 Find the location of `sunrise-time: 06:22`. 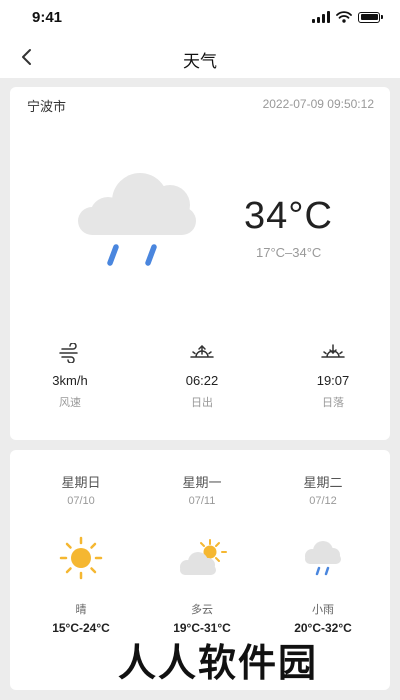

sunrise-time: 06:22 is located at coordinates (202, 380).